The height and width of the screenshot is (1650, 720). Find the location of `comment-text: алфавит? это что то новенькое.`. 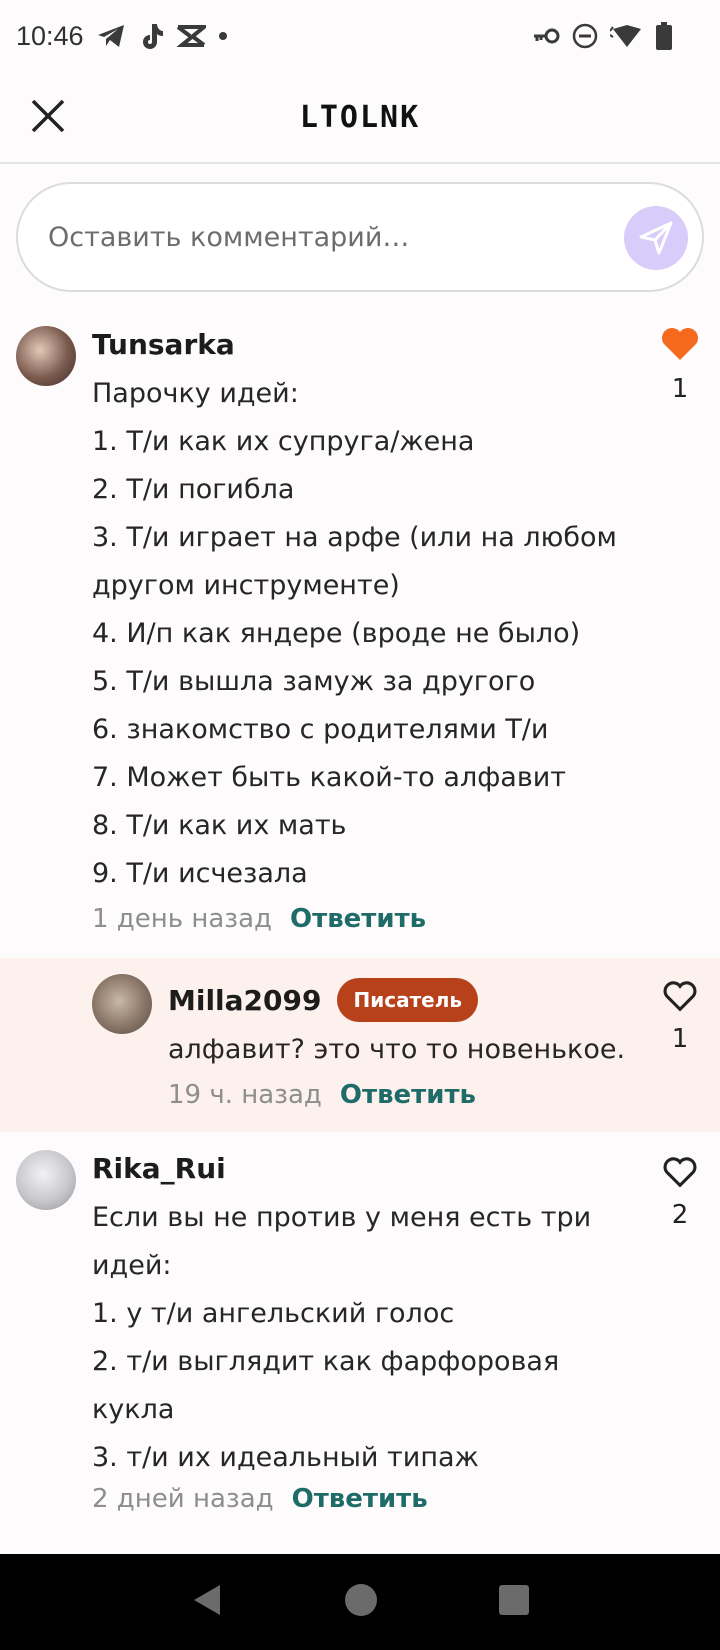

comment-text: алфавит? это что то новенькое. is located at coordinates (396, 1050).